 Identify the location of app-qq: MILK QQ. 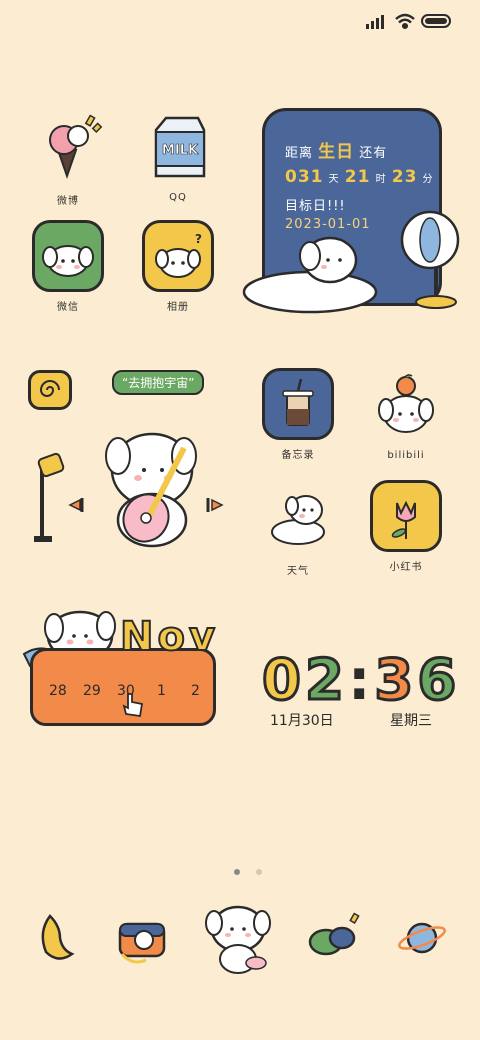
(178, 156).